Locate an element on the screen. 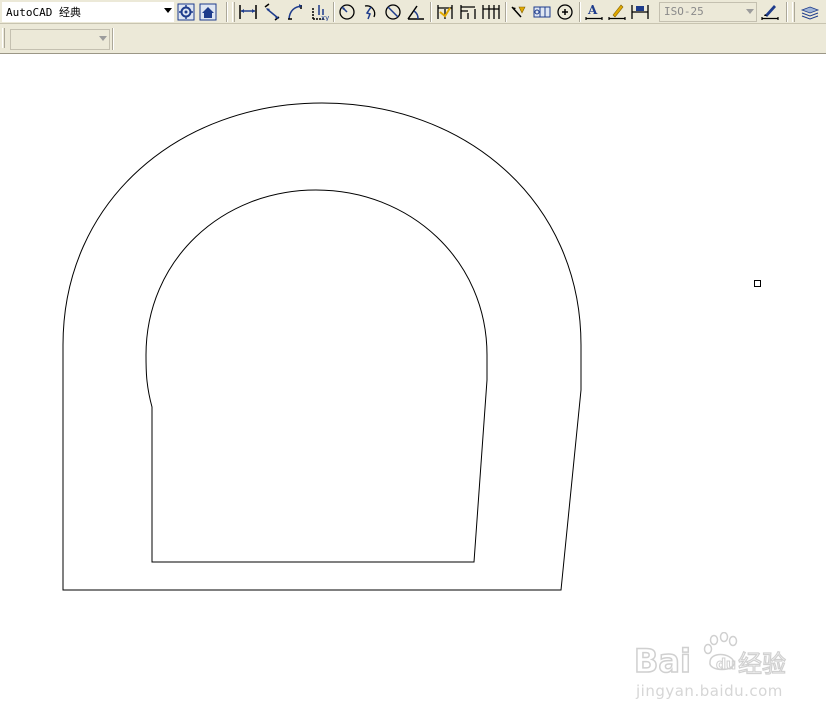  quick-leader-button is located at coordinates (519, 12).